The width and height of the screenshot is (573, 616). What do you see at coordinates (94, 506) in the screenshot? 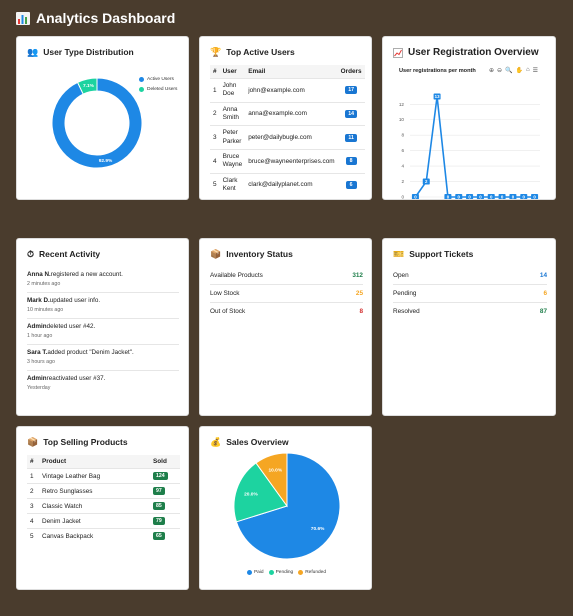
I see `product-cell: Classic Watch` at bounding box center [94, 506].